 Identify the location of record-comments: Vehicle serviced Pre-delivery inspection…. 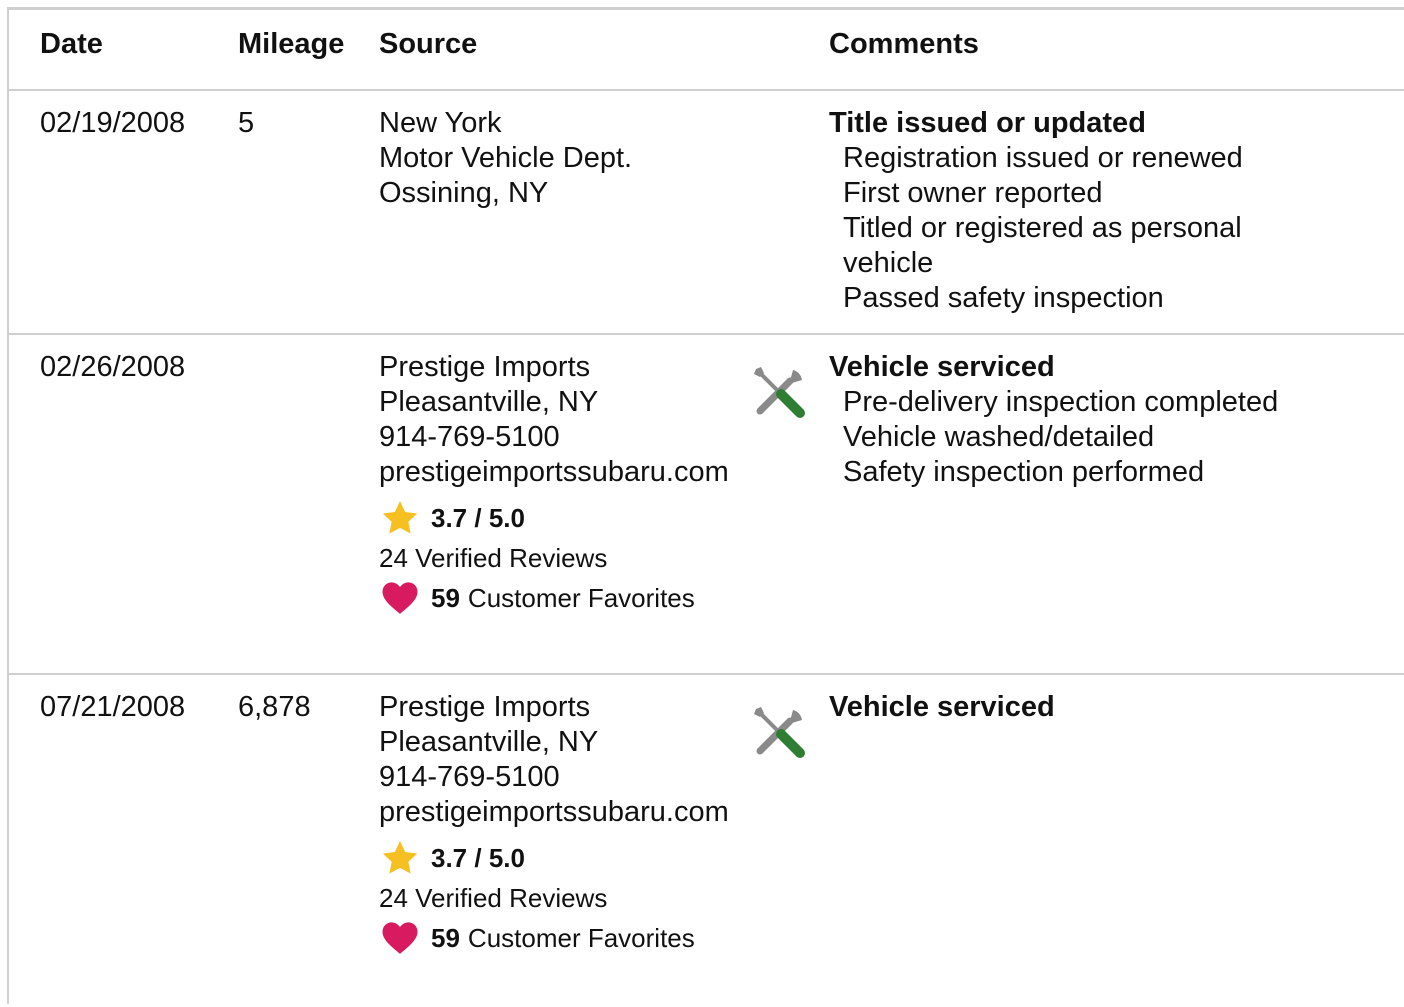
(1089, 420).